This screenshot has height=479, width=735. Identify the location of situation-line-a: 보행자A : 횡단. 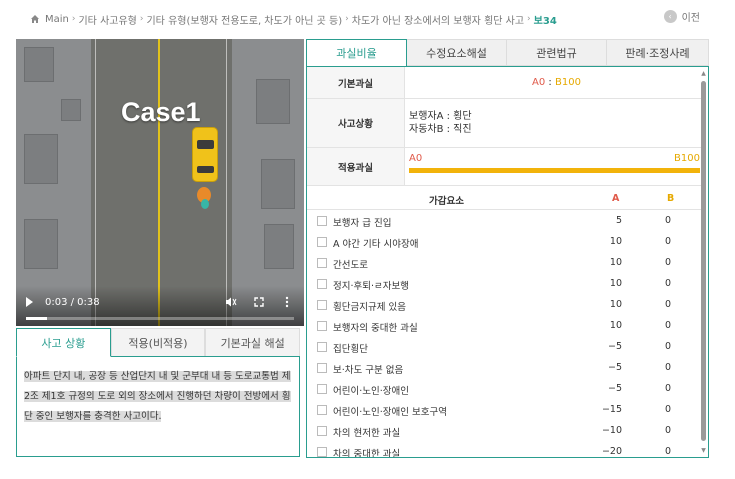
(440, 116).